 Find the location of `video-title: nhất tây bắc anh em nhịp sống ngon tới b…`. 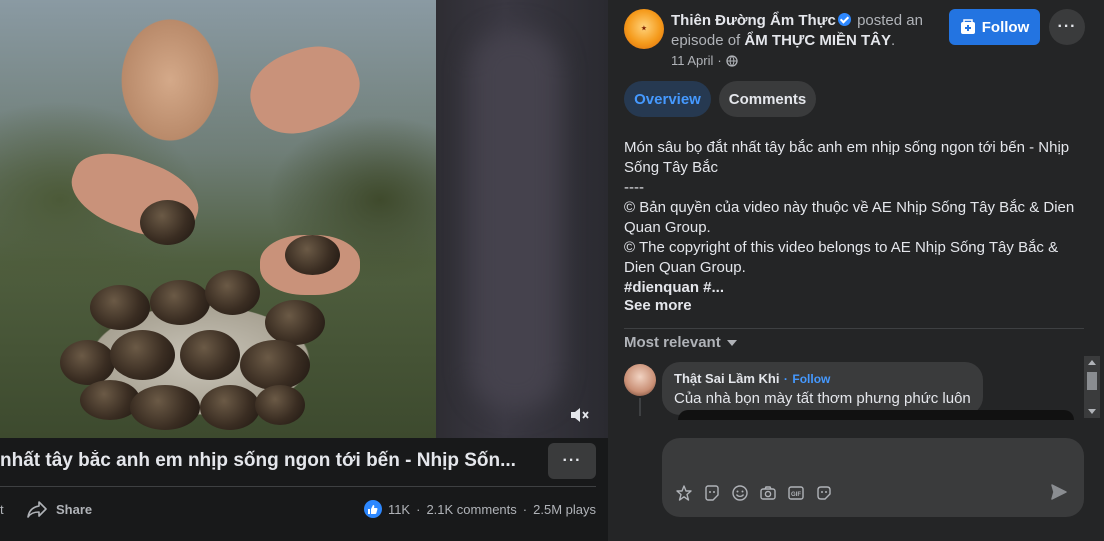

video-title: nhất tây bắc anh em nhịp sống ngon tới b… is located at coordinates (258, 460).